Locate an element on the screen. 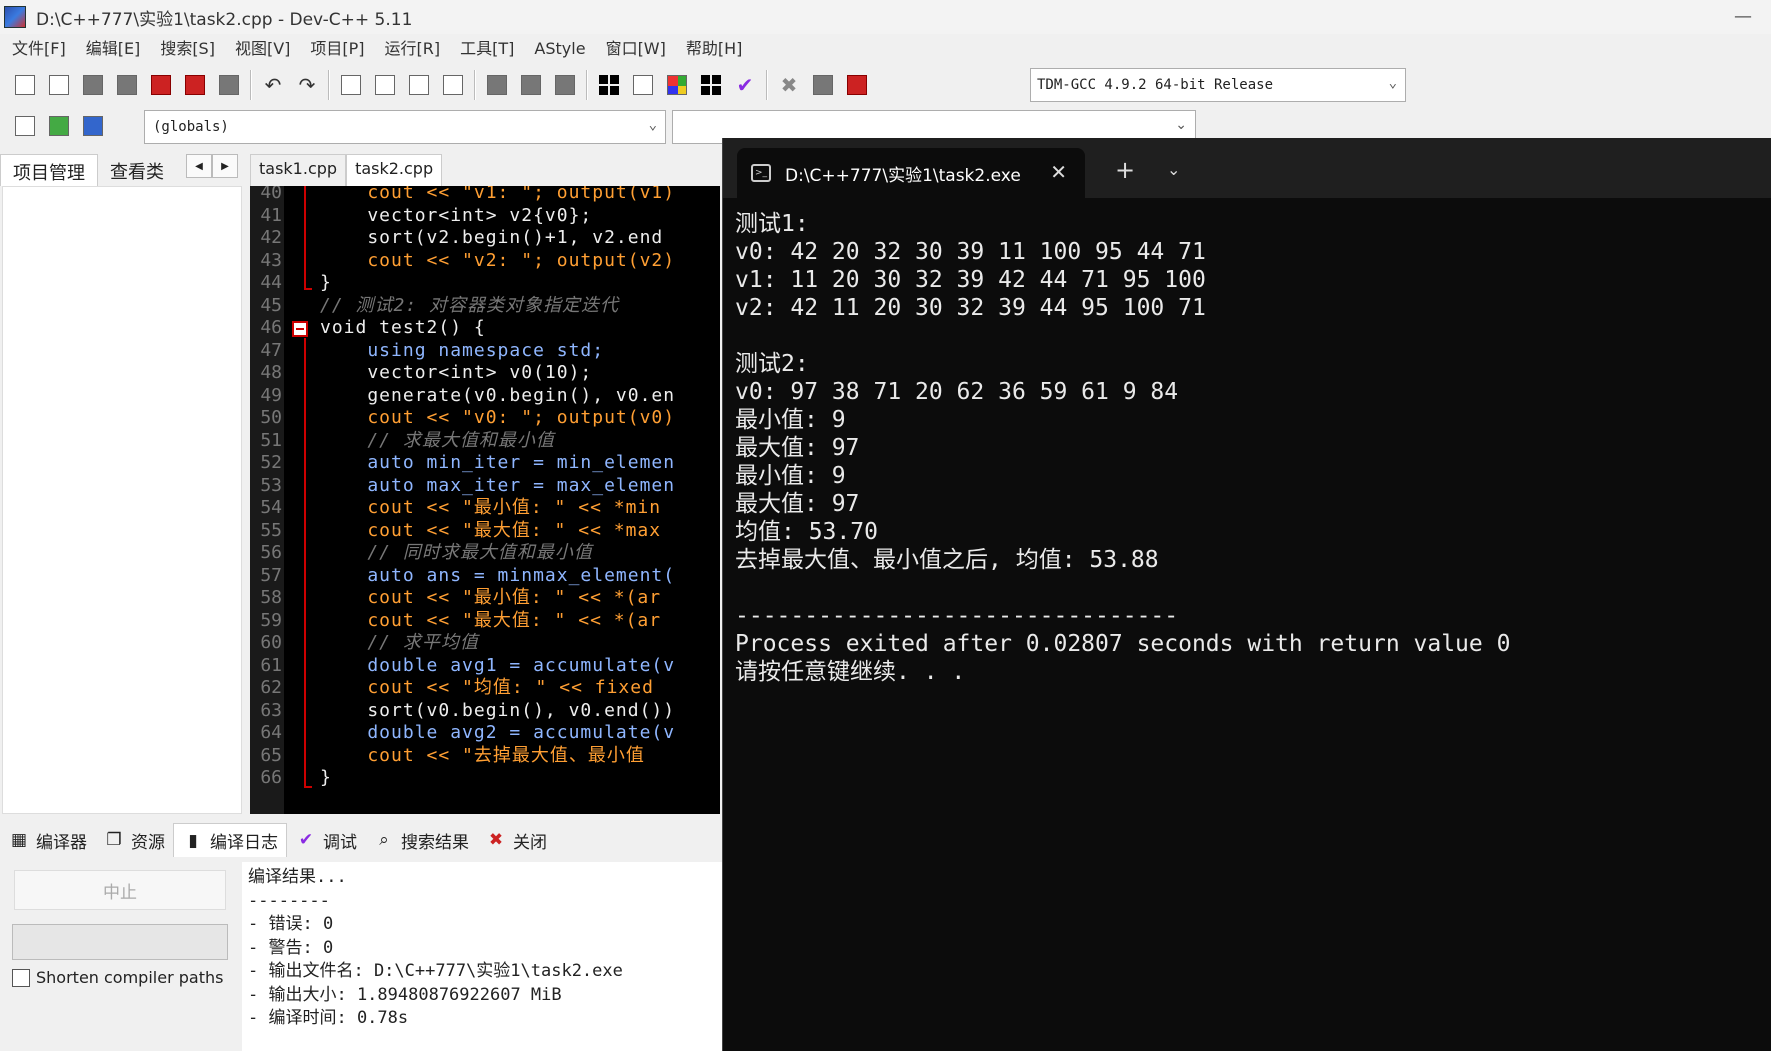  log-line: - 输出文件名: D:\C++777\实验1\task2.exe is located at coordinates (435, 971).